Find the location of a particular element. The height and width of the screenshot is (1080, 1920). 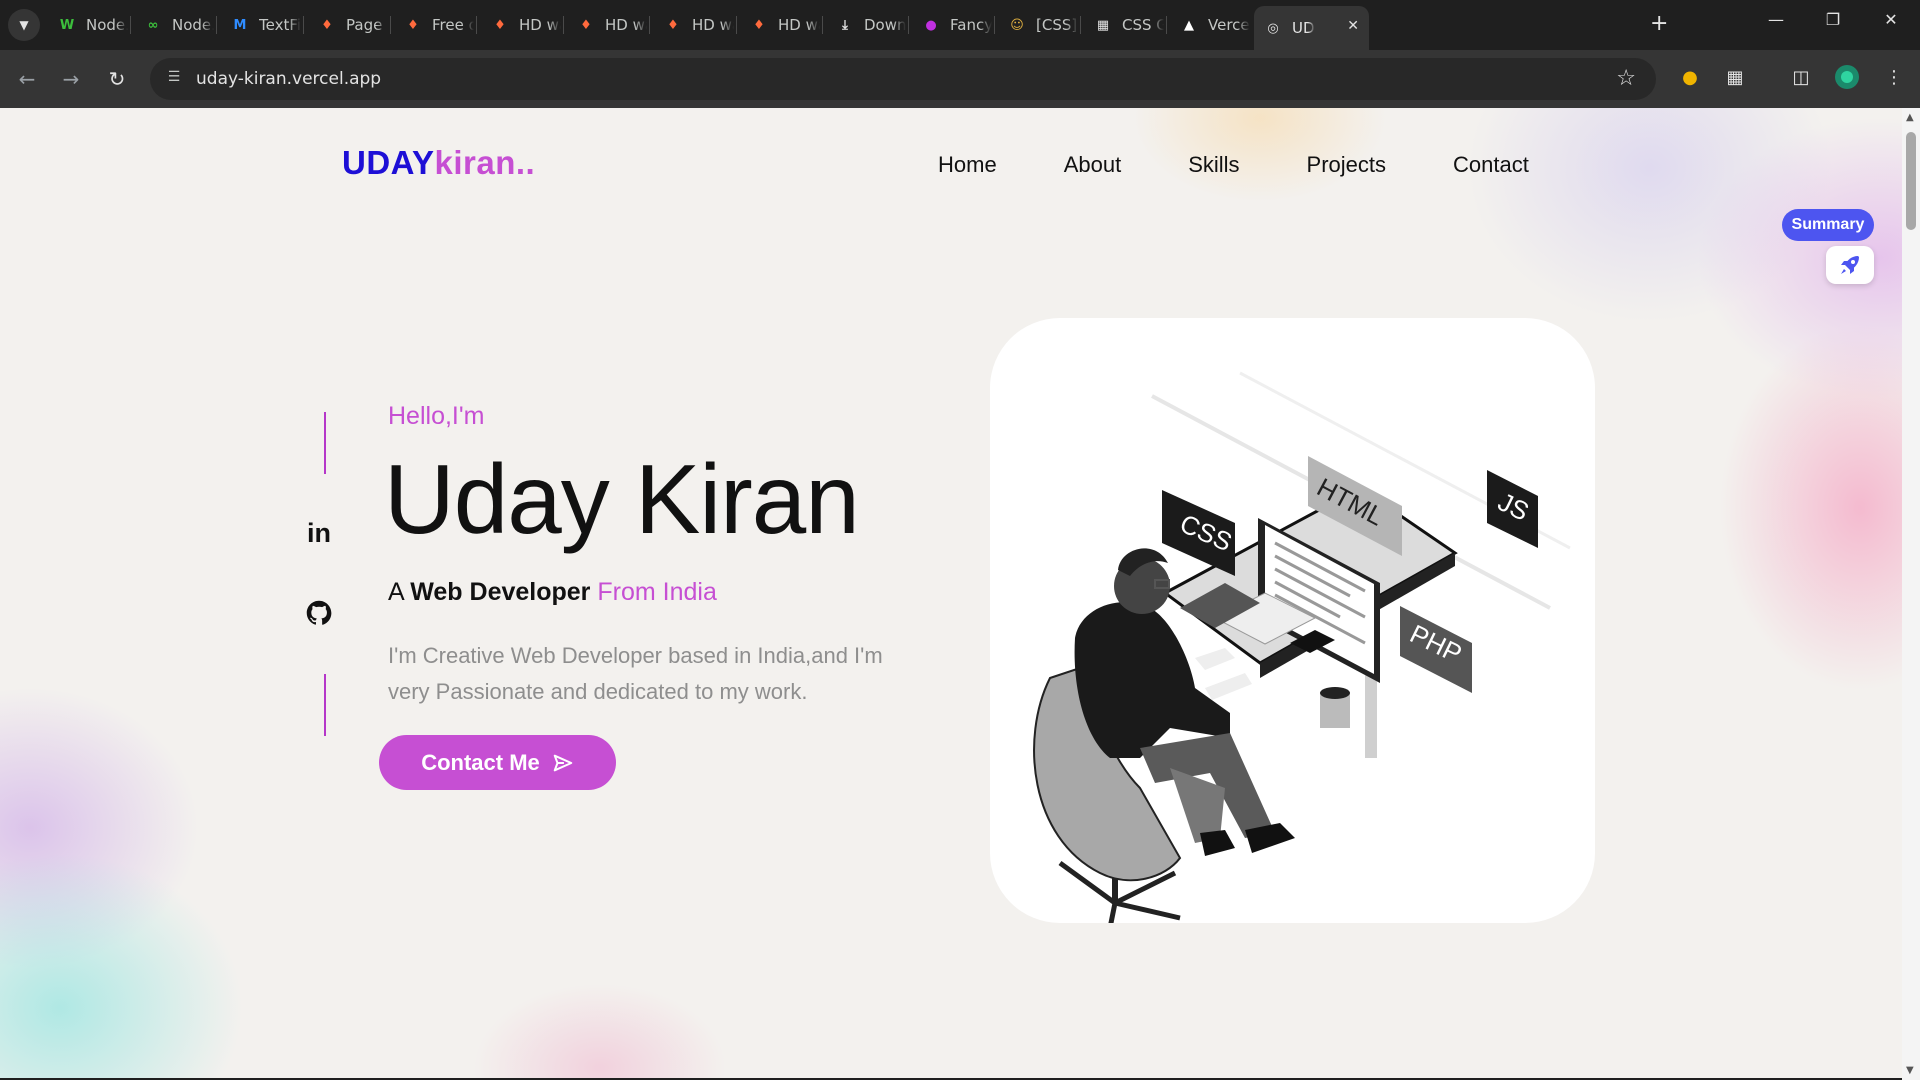

browser-tab: ⤓ Downlo is located at coordinates (866, 25).